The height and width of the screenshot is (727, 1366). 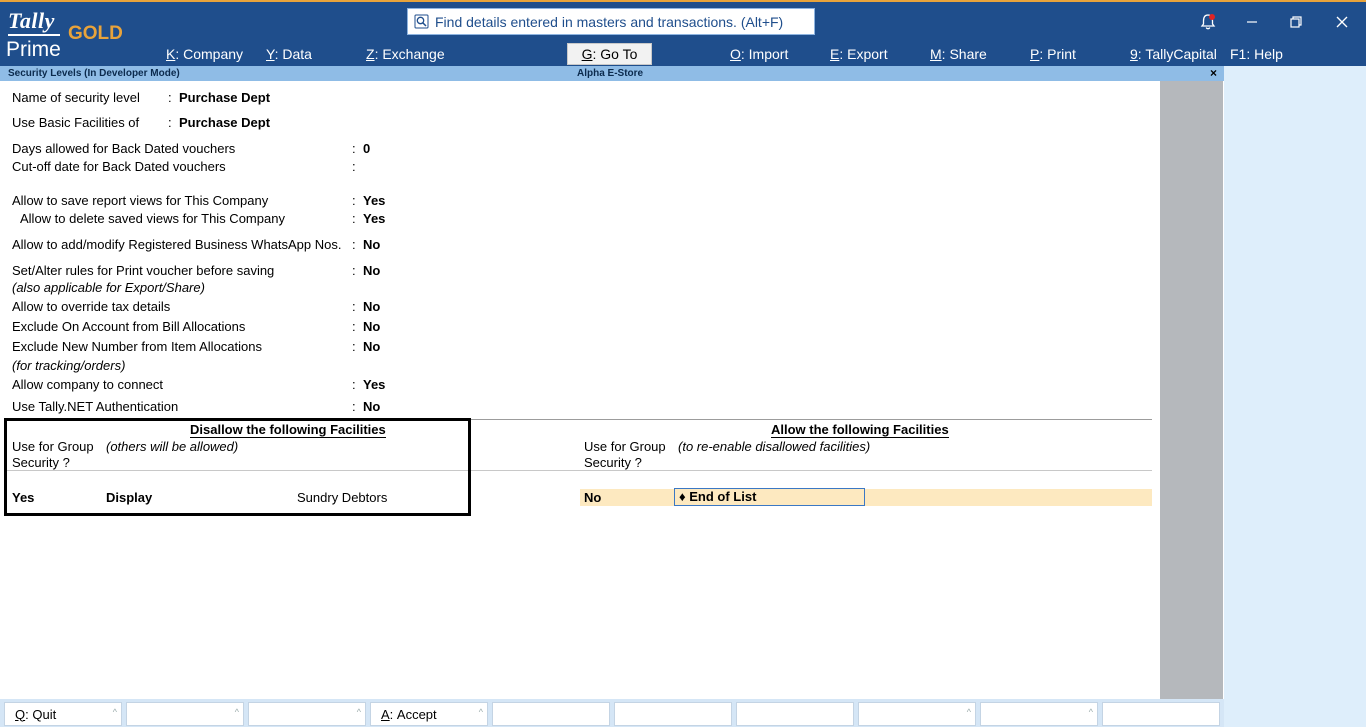 I want to click on save-report-views-value: Yes, so click(x=374, y=200).